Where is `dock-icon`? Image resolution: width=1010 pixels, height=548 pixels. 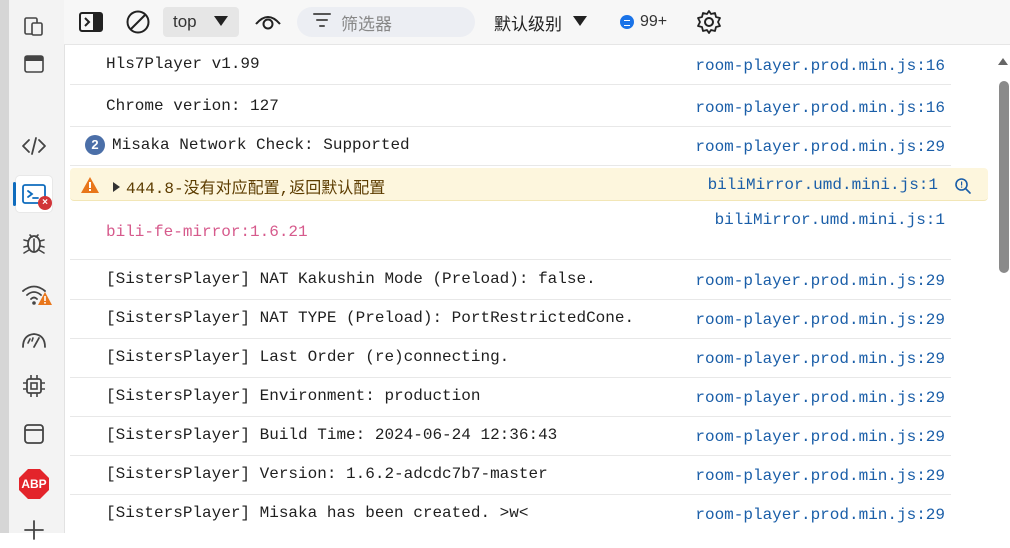
dock-icon is located at coordinates (91, 22).